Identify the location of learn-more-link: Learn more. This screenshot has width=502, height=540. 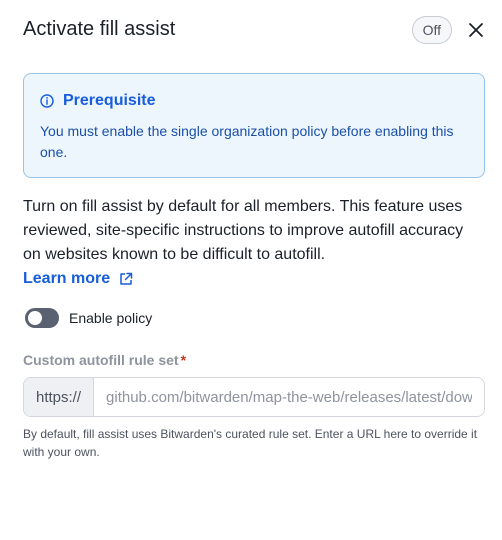
(78, 279).